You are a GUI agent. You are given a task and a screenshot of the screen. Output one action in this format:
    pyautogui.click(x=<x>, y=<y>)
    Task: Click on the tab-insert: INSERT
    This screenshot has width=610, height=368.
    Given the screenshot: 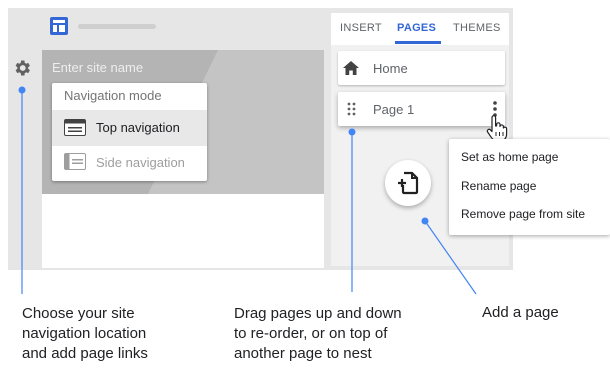 What is the action you would take?
    pyautogui.click(x=361, y=28)
    